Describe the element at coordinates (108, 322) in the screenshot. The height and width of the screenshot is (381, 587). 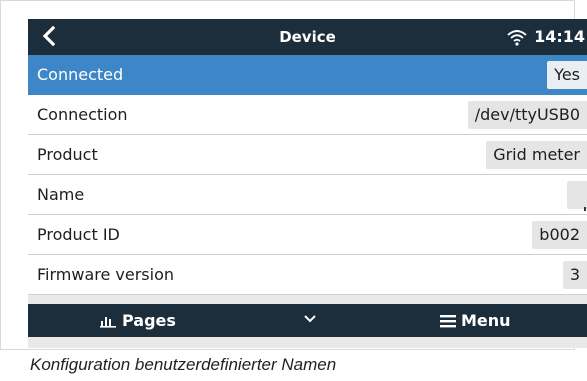
I see `bar-chart-icon` at that location.